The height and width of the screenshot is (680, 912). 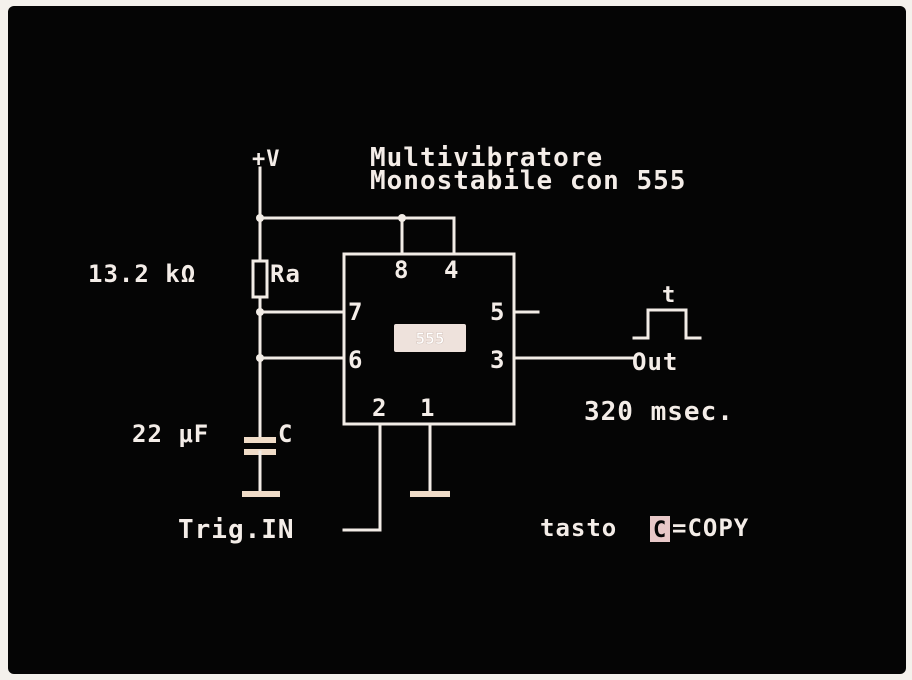 What do you see at coordinates (659, 530) in the screenshot?
I see `key-letter: C` at bounding box center [659, 530].